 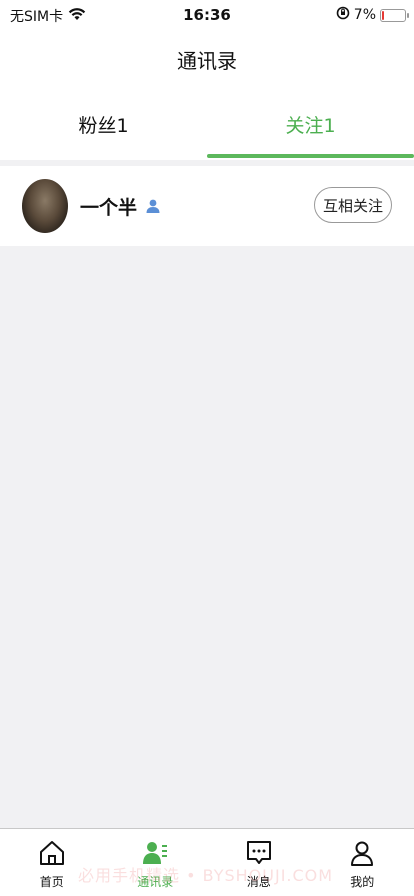 I want to click on tab-following: 关注1, so click(x=310, y=124).